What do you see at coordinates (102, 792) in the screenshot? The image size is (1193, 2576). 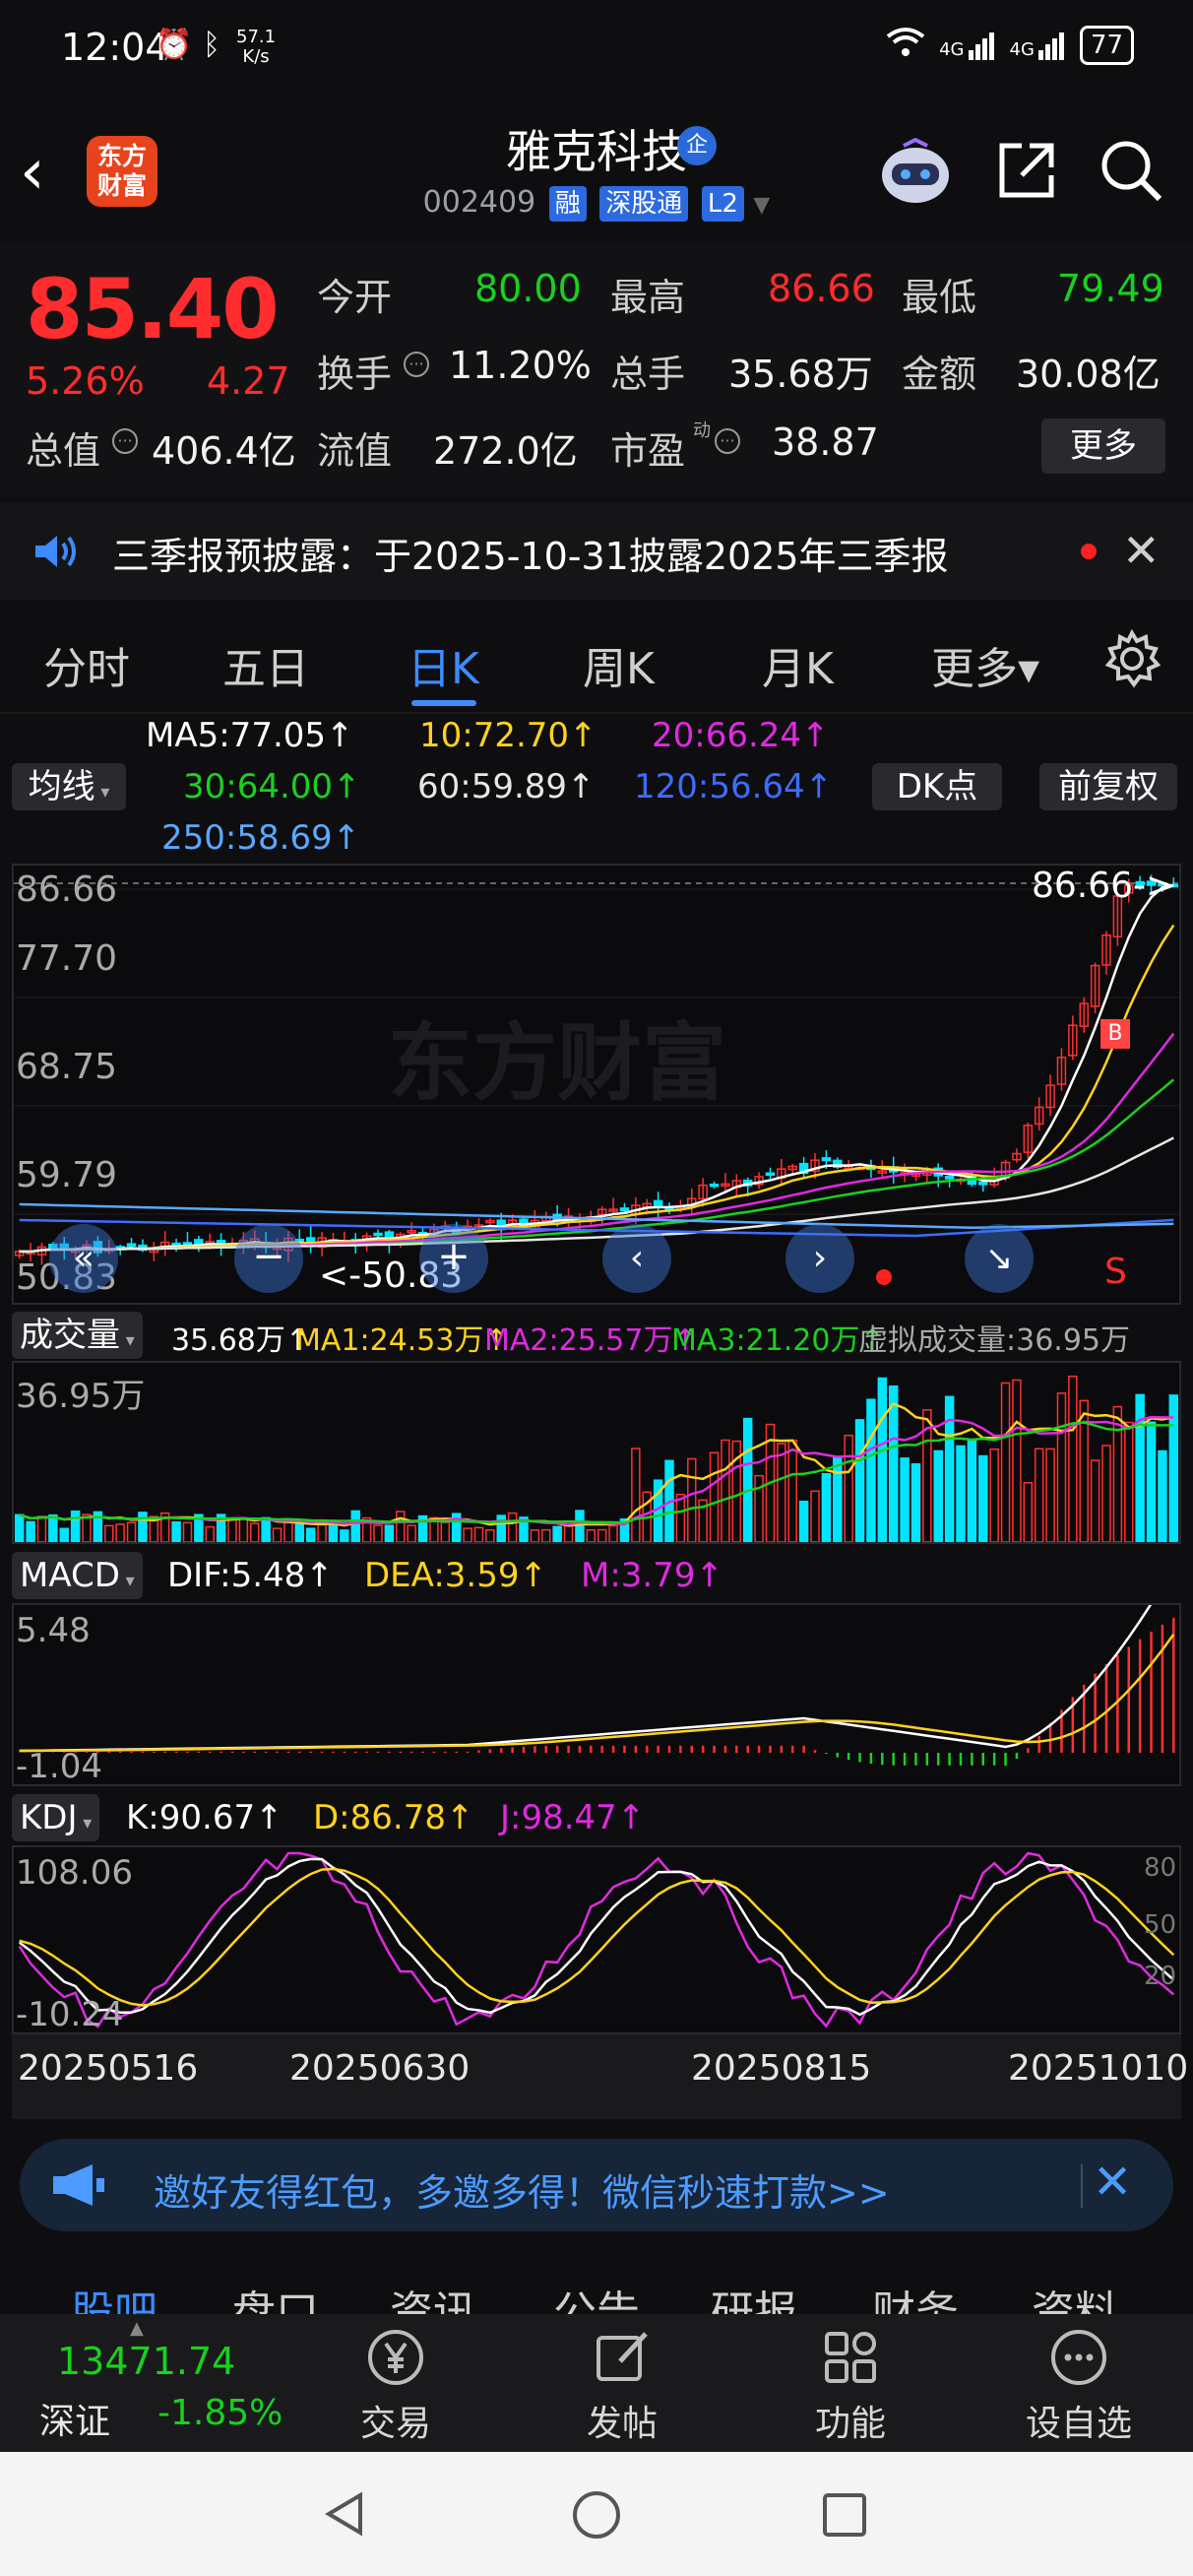 I see `chevron-down-icon: ▾` at bounding box center [102, 792].